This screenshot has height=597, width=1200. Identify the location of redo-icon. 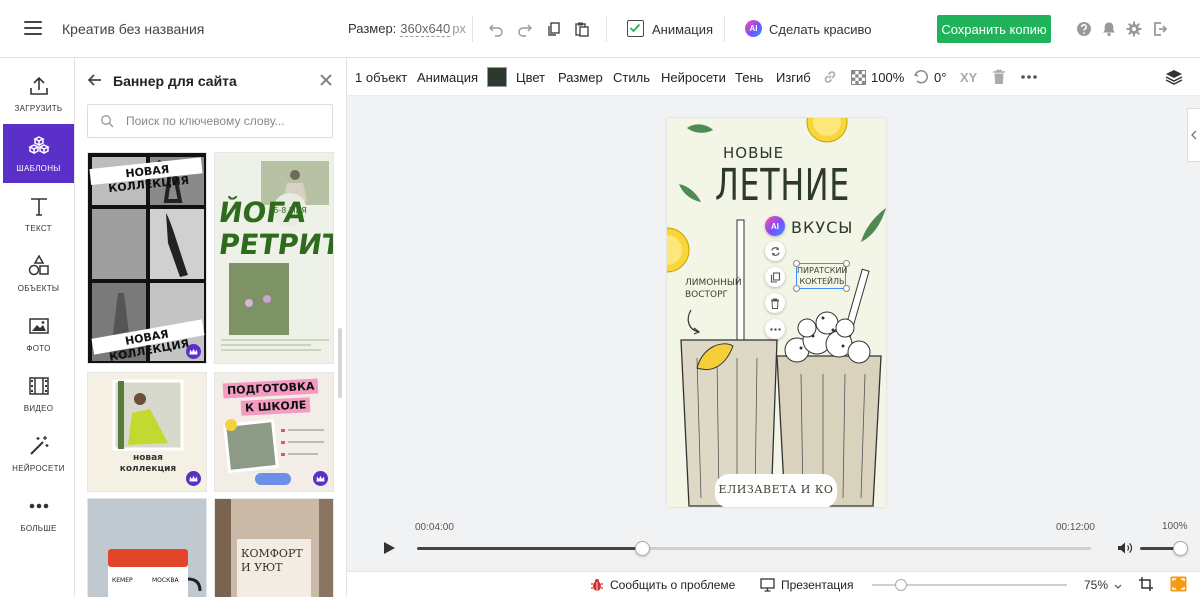
(525, 29).